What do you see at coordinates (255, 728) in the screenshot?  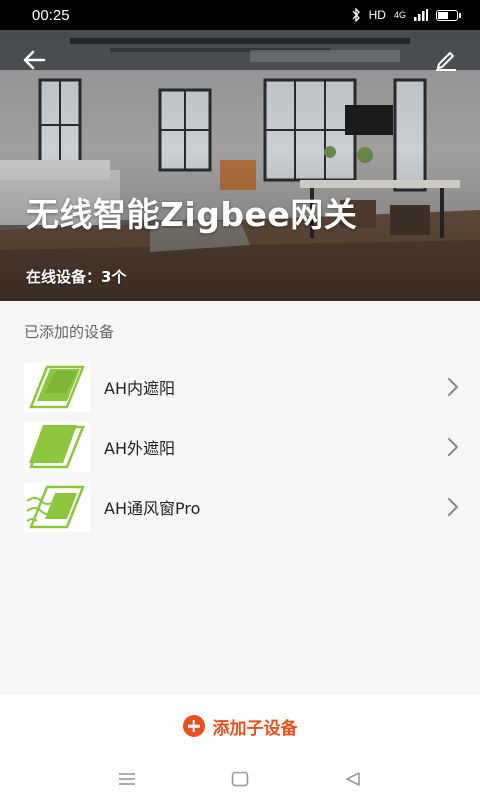 I see `add-sub-device-label: 添加子设备` at bounding box center [255, 728].